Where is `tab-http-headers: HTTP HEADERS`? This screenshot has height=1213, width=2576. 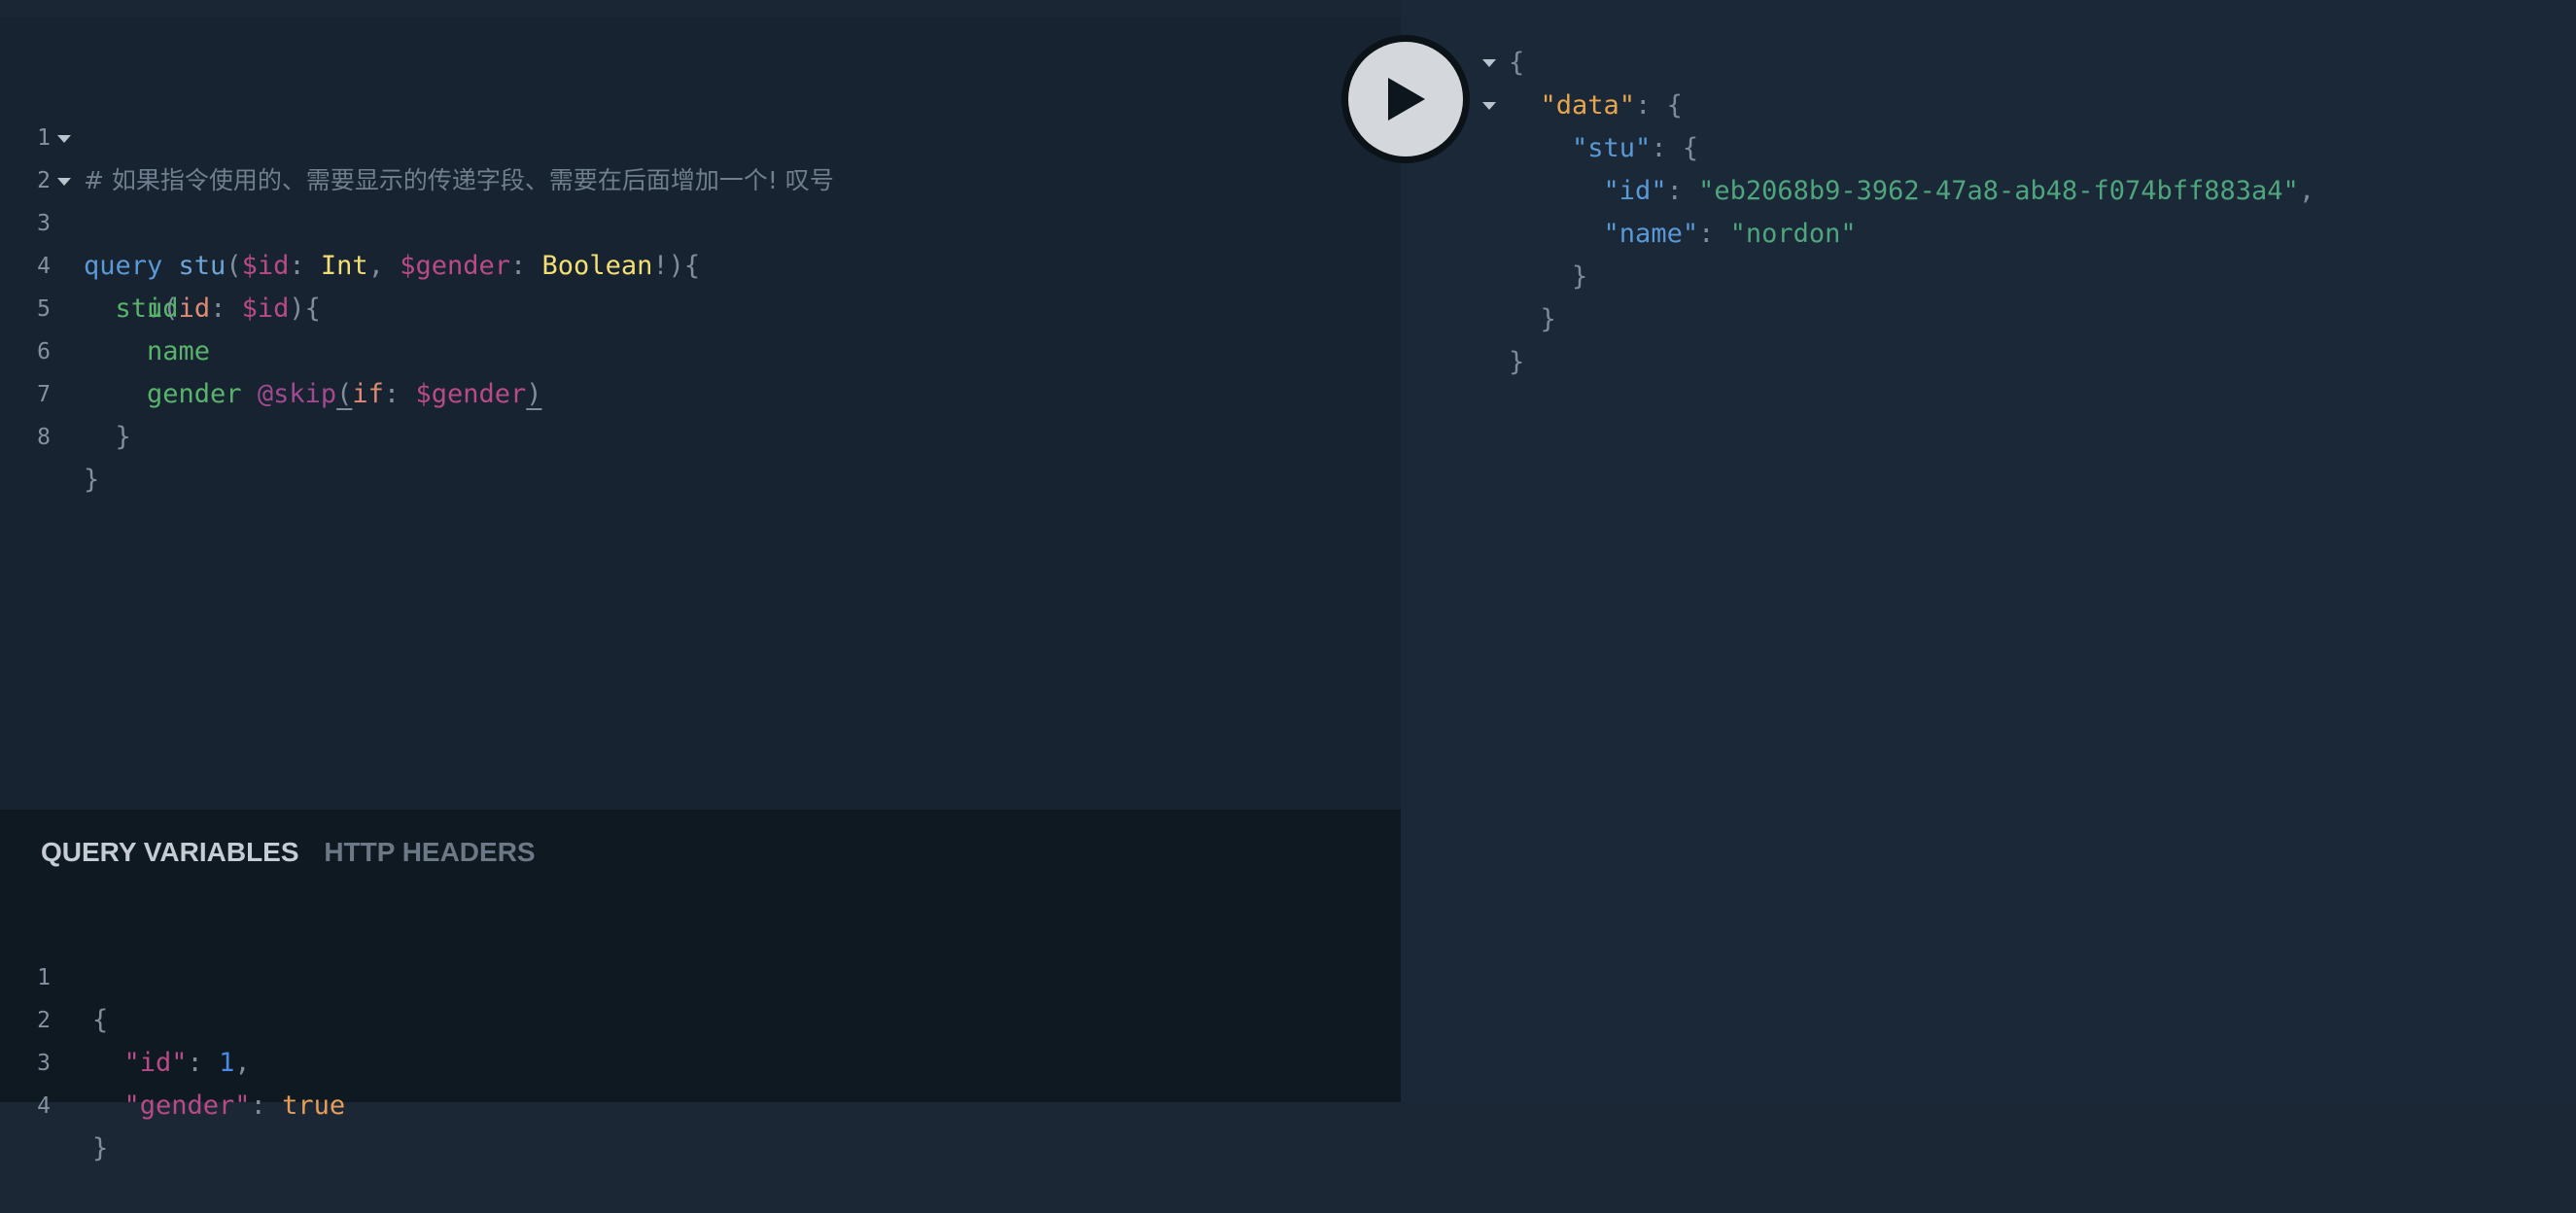
tab-http-headers: HTTP HEADERS is located at coordinates (429, 852).